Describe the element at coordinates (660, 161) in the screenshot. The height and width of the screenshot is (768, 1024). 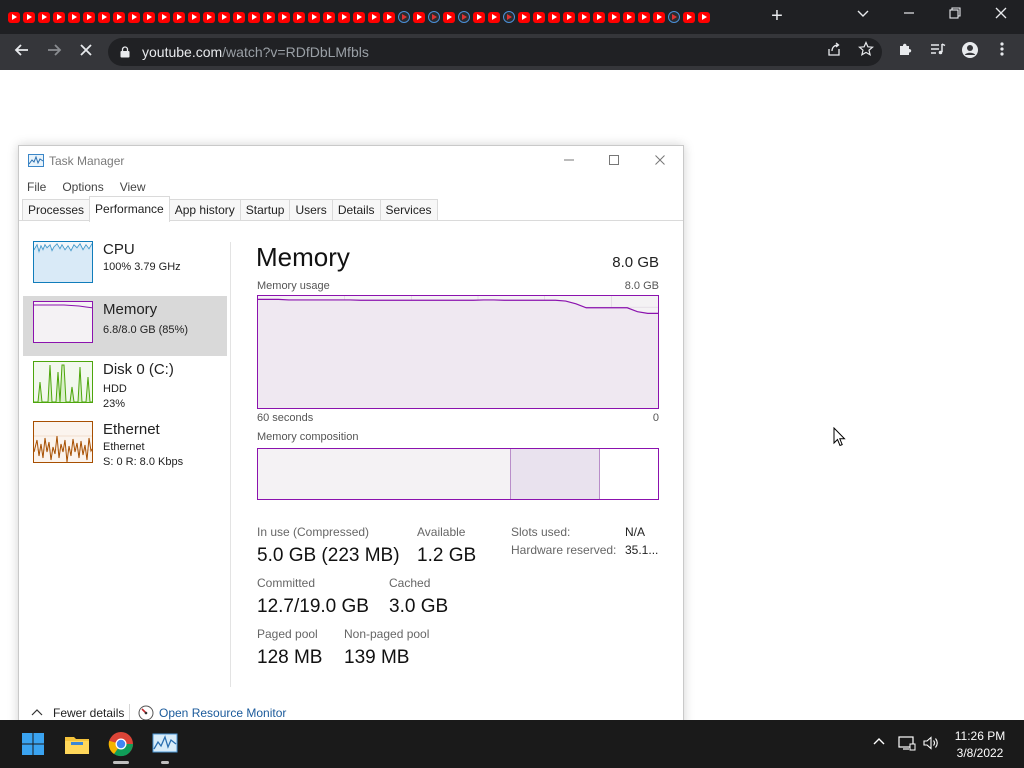
I see `tm-close-icon` at that location.